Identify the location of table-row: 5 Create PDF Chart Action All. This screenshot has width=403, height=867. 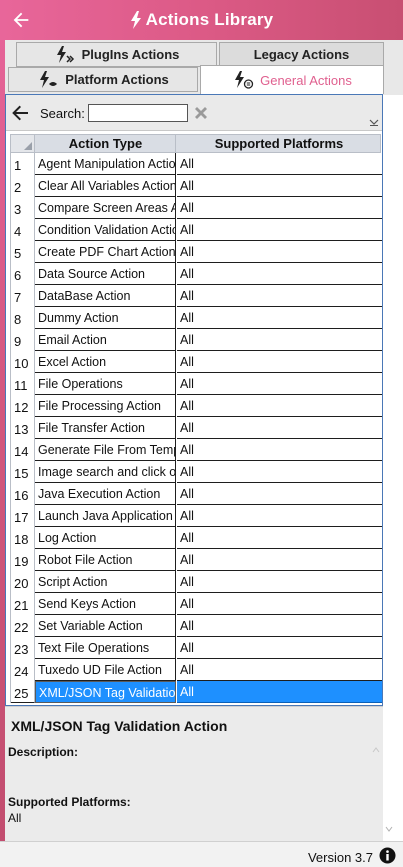
(196, 252).